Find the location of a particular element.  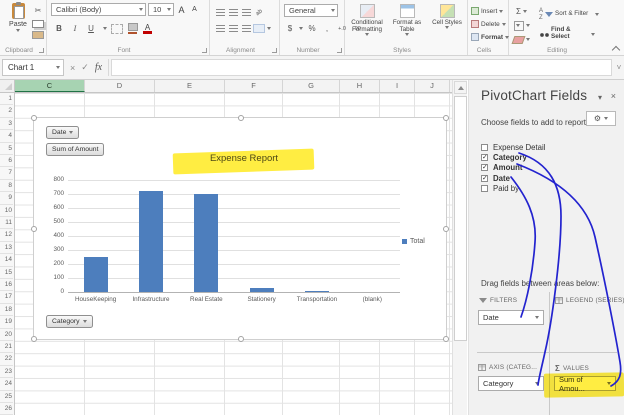

row-header-13: 13 is located at coordinates (6, 248).